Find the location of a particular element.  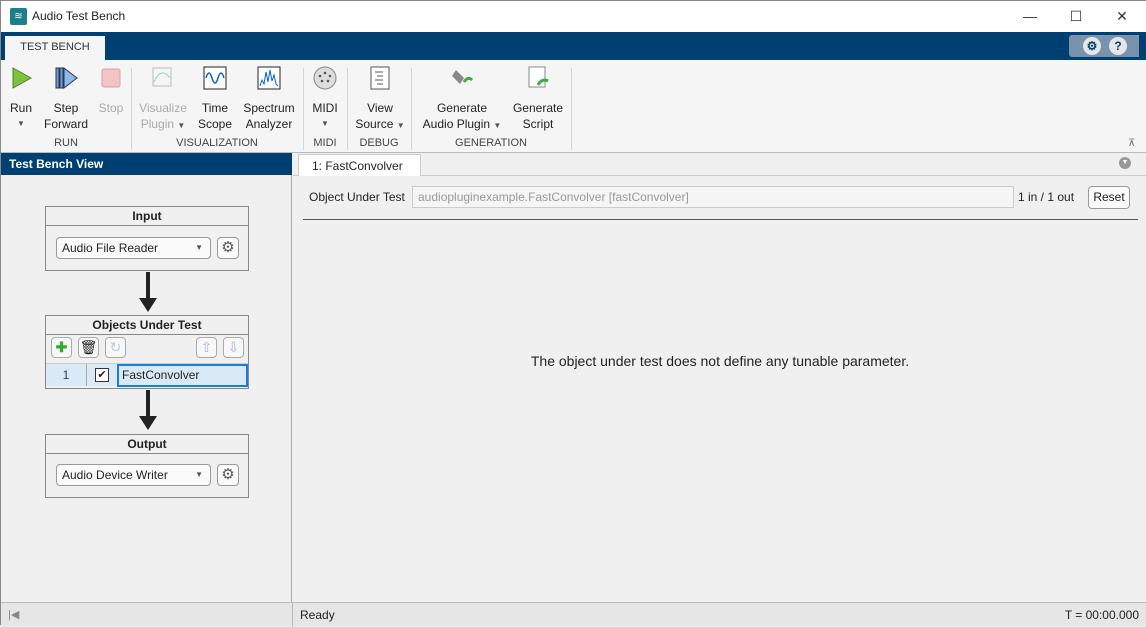

collapse-ribbon-icon: ⊼ is located at coordinates (1131, 143).